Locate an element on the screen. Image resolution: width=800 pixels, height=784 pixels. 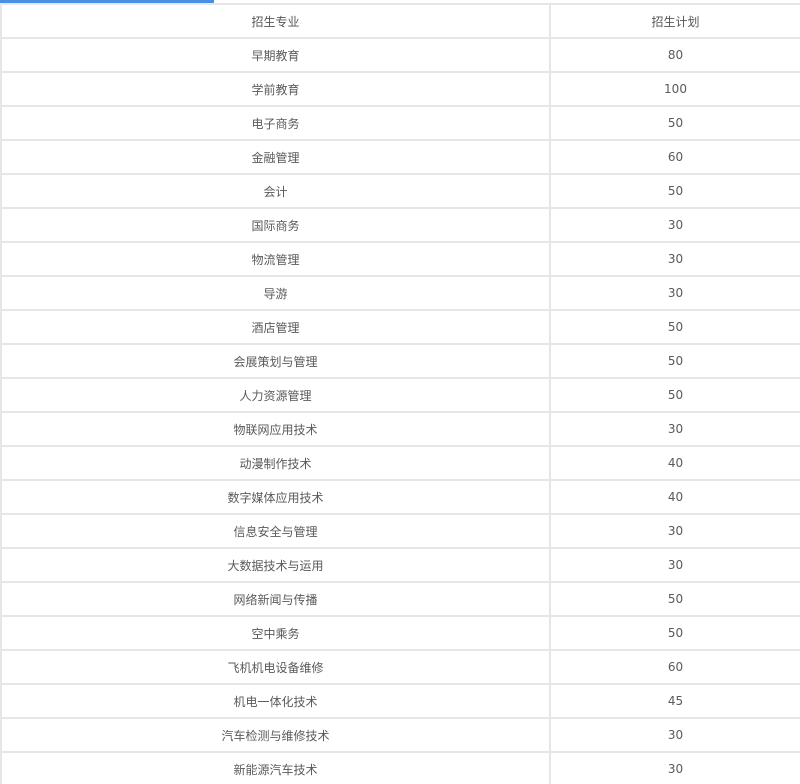
major-cell: 汽车检测与维修技术 is located at coordinates (275, 735).